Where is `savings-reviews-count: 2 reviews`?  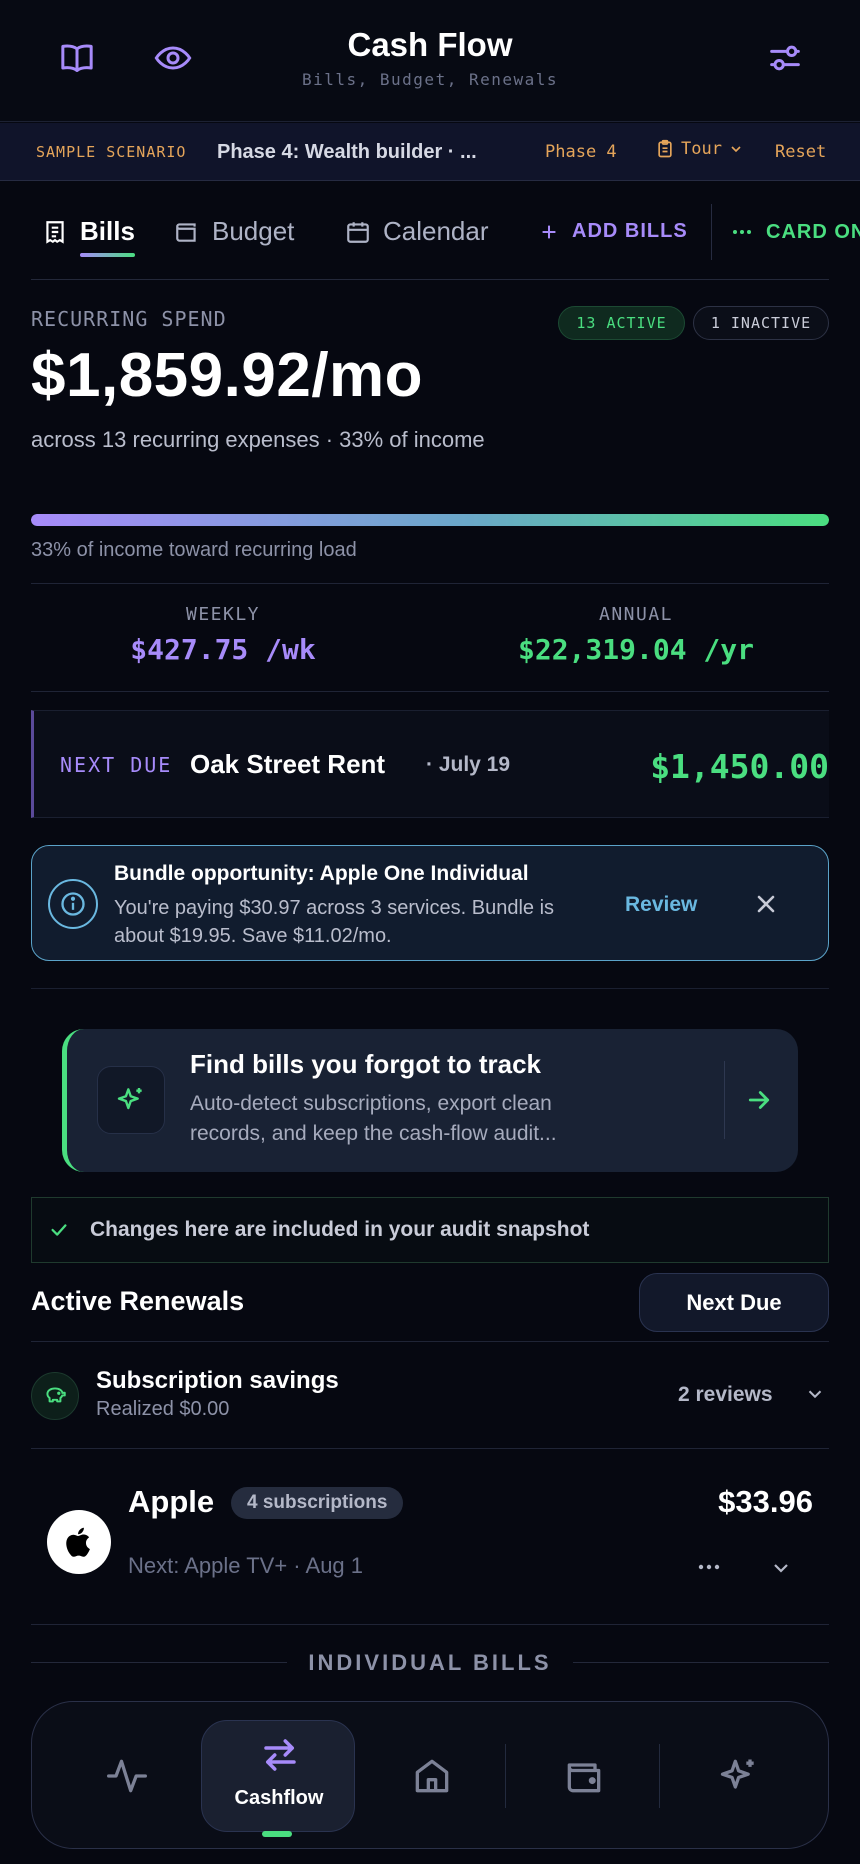 savings-reviews-count: 2 reviews is located at coordinates (725, 1395).